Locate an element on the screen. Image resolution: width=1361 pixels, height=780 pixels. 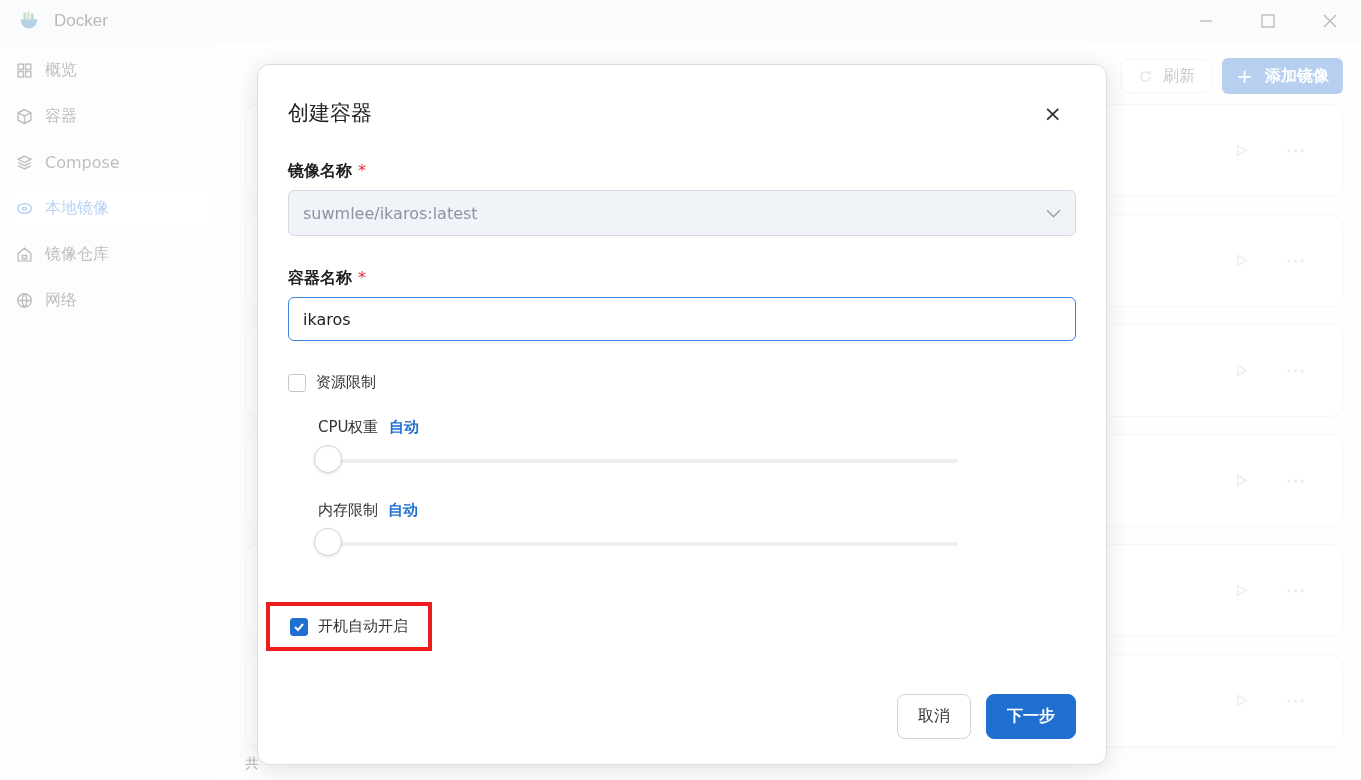
layers-icon is located at coordinates (24, 162).